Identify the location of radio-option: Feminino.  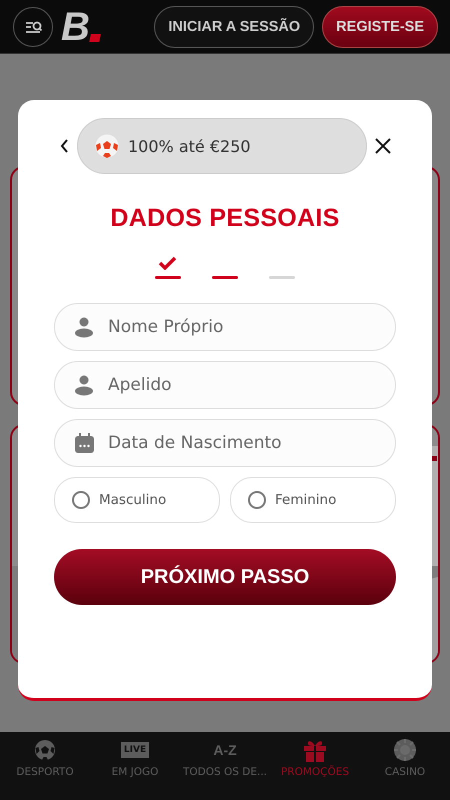
(313, 500).